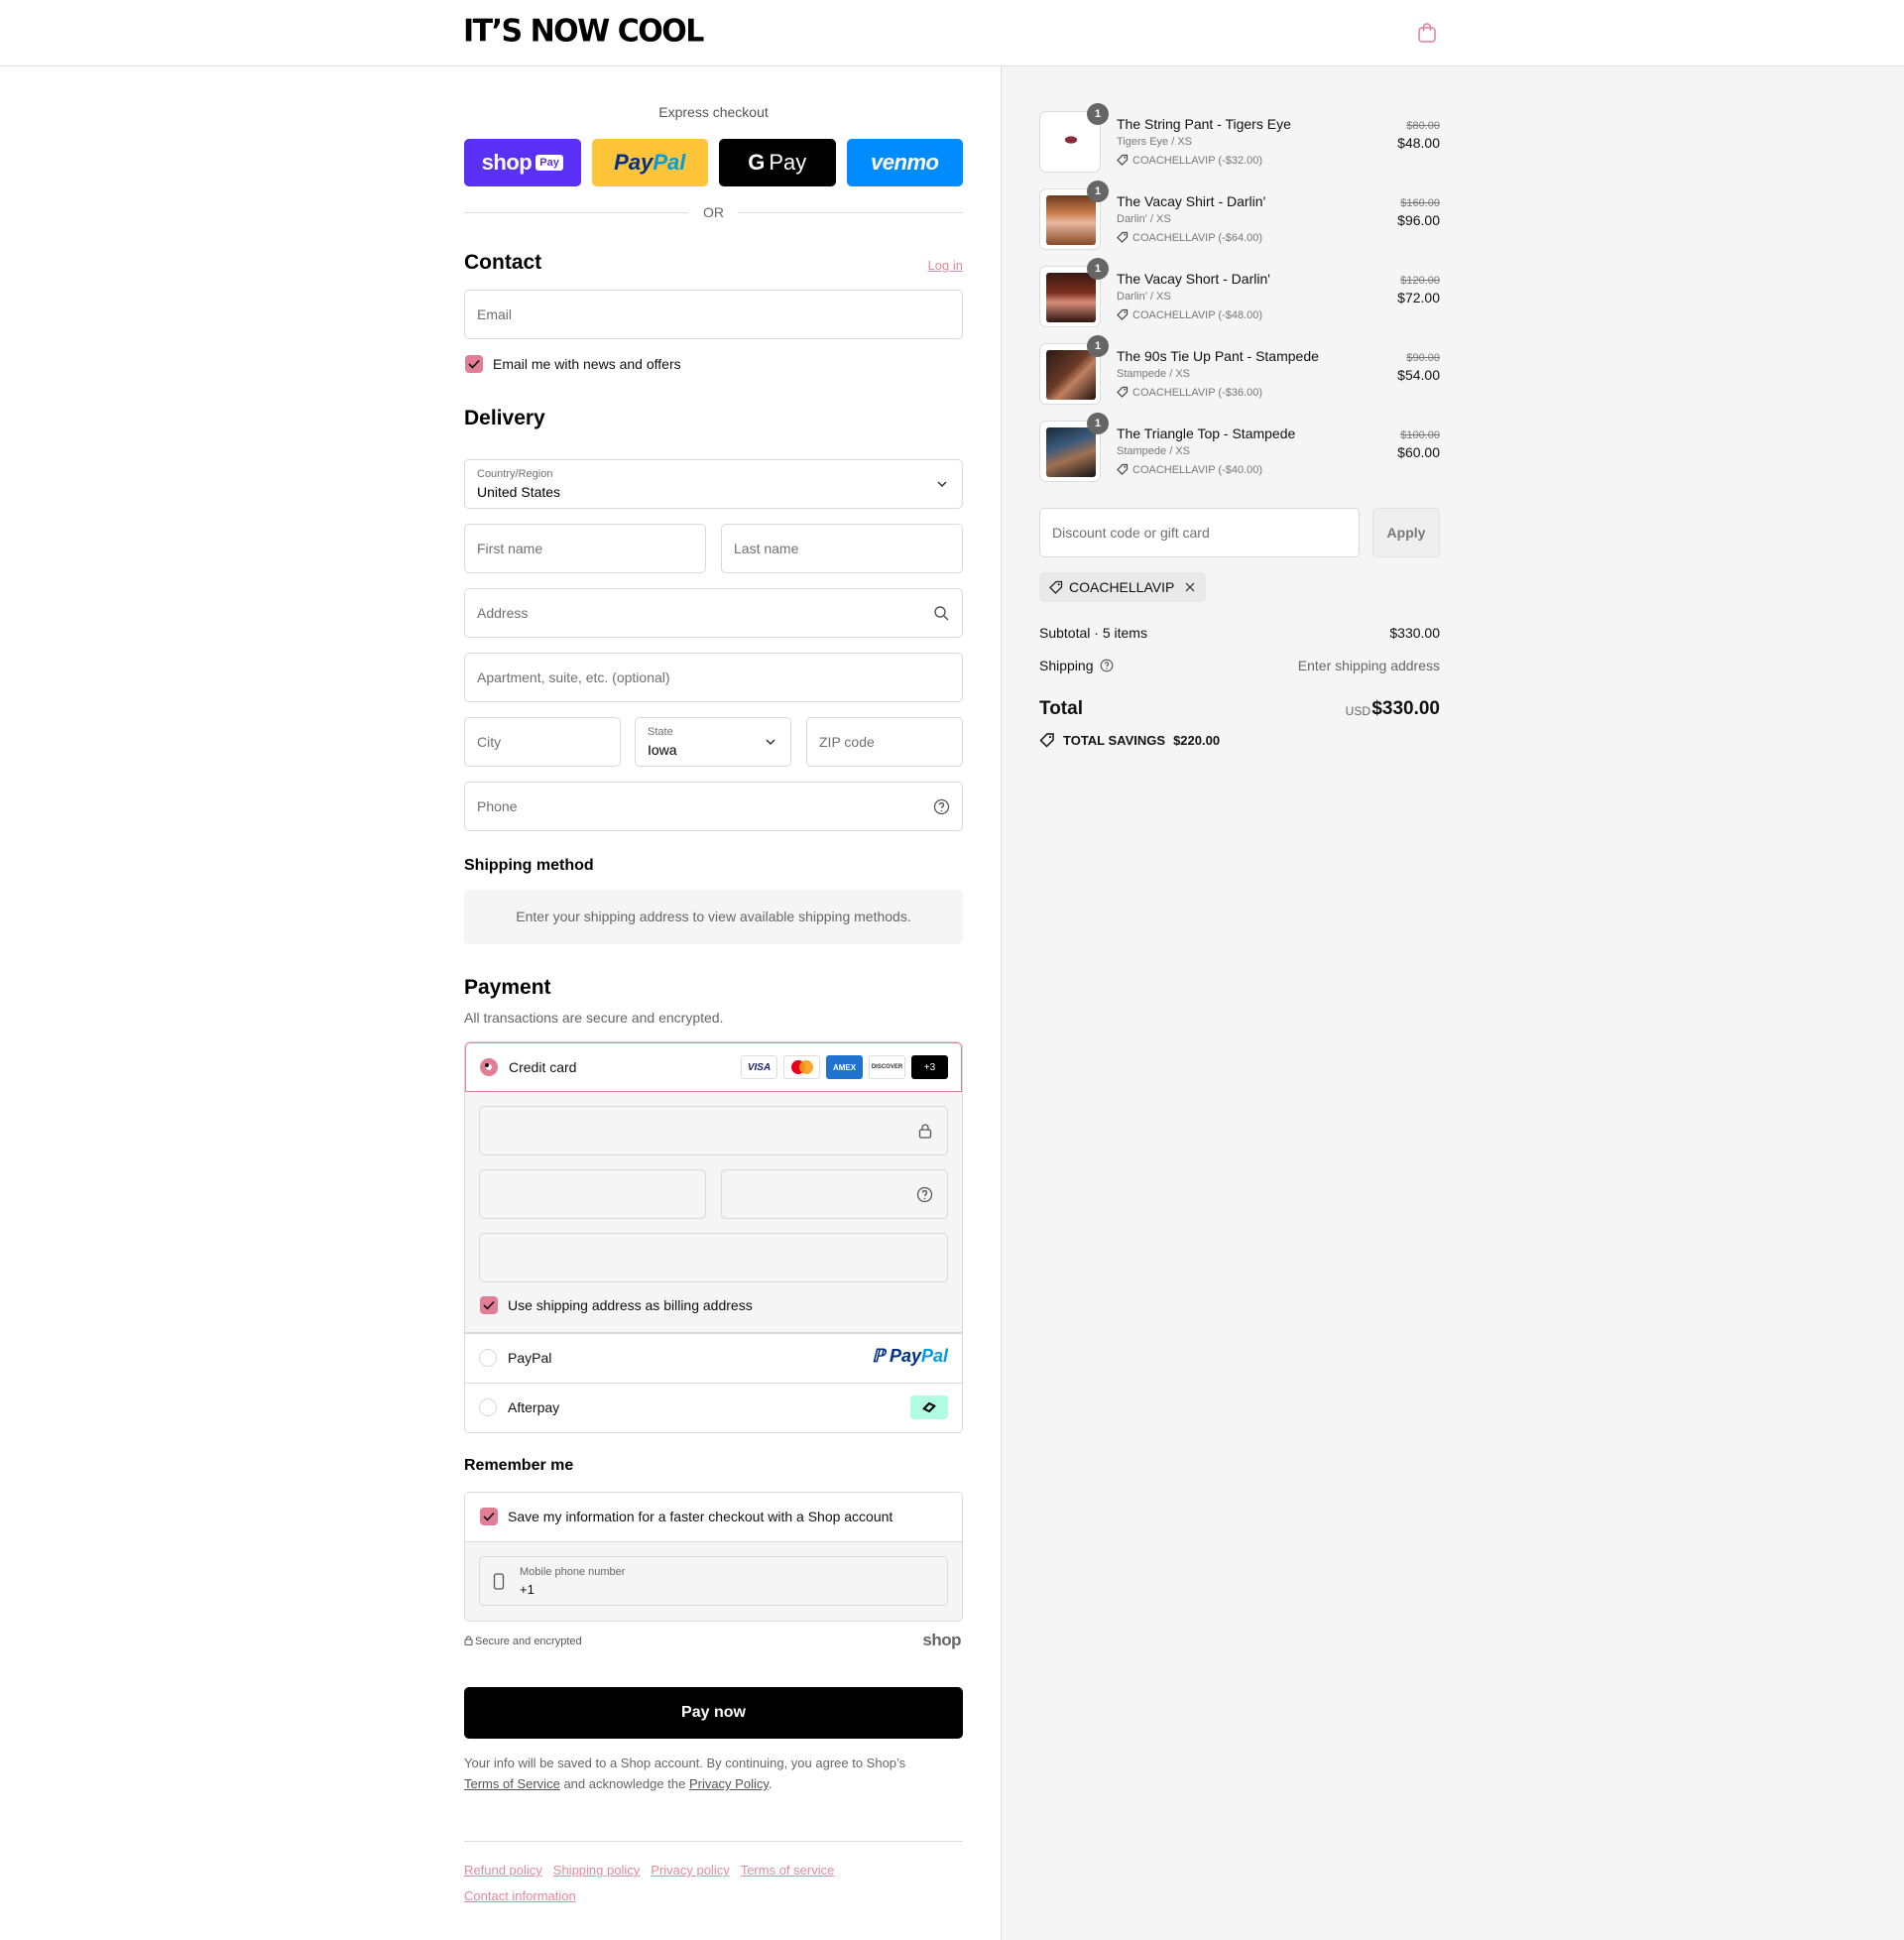 The height and width of the screenshot is (1940, 1904). I want to click on subtotal-label: Subtotal · 5 items, so click(1093, 633).